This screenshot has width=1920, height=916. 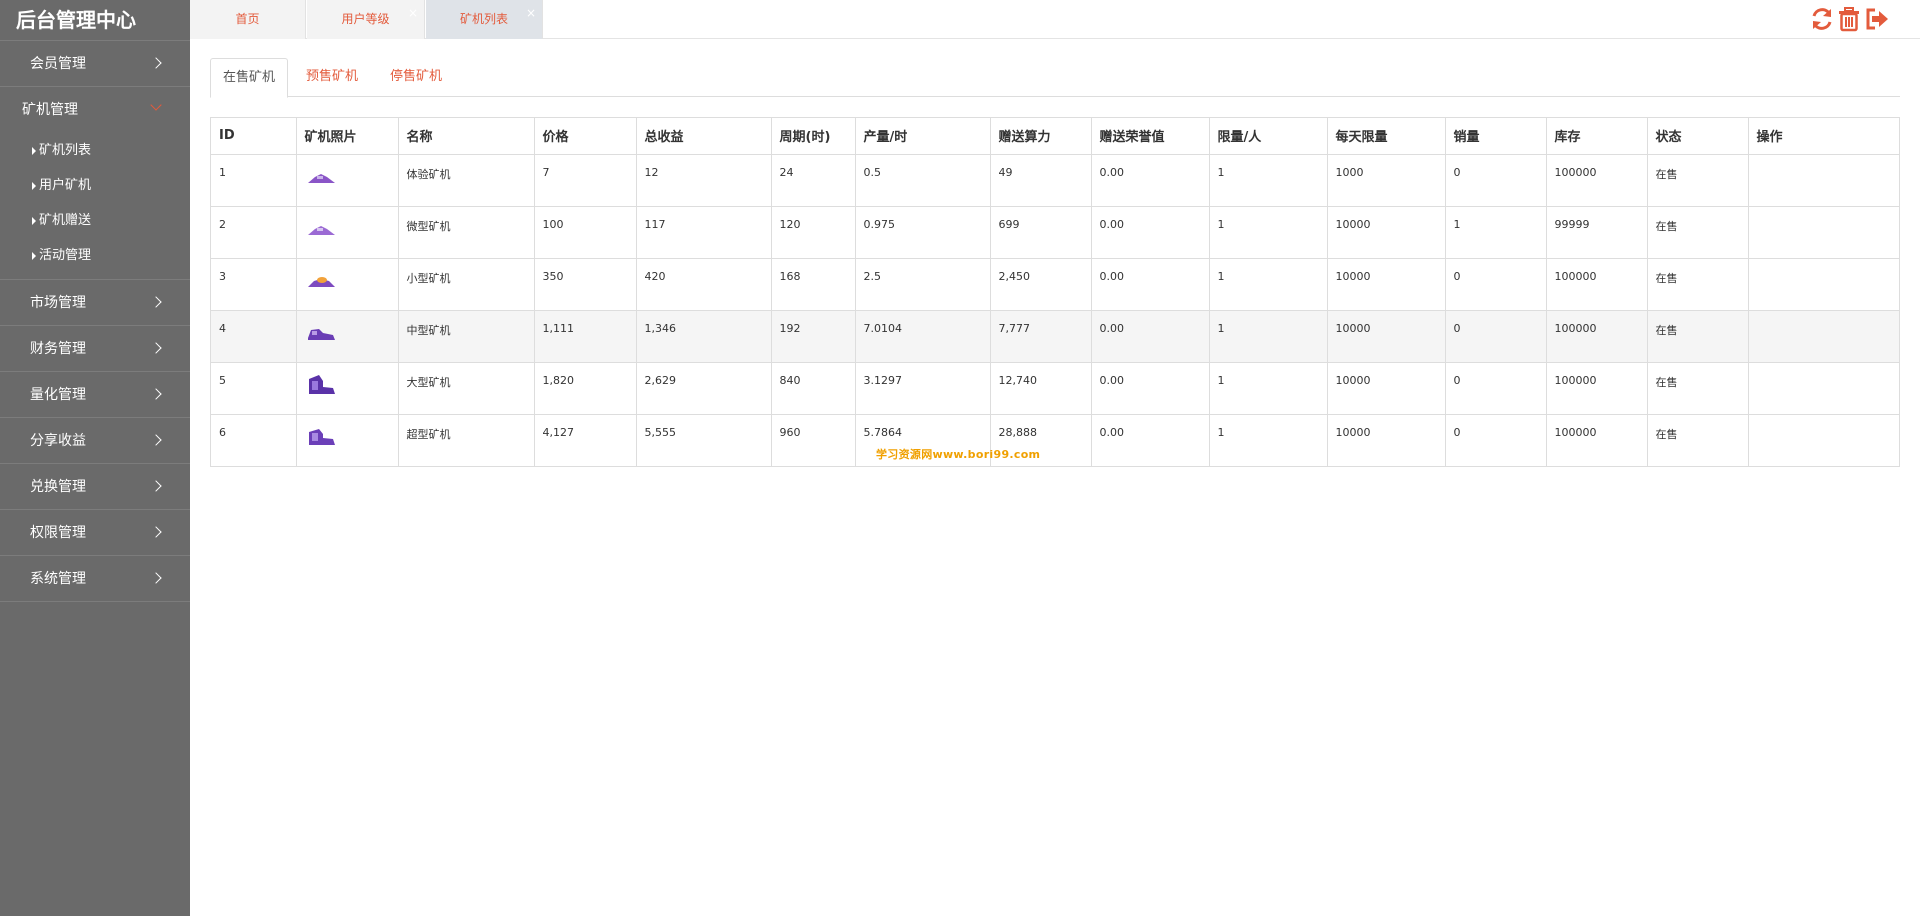 I want to click on refresh-icon, so click(x=1822, y=19).